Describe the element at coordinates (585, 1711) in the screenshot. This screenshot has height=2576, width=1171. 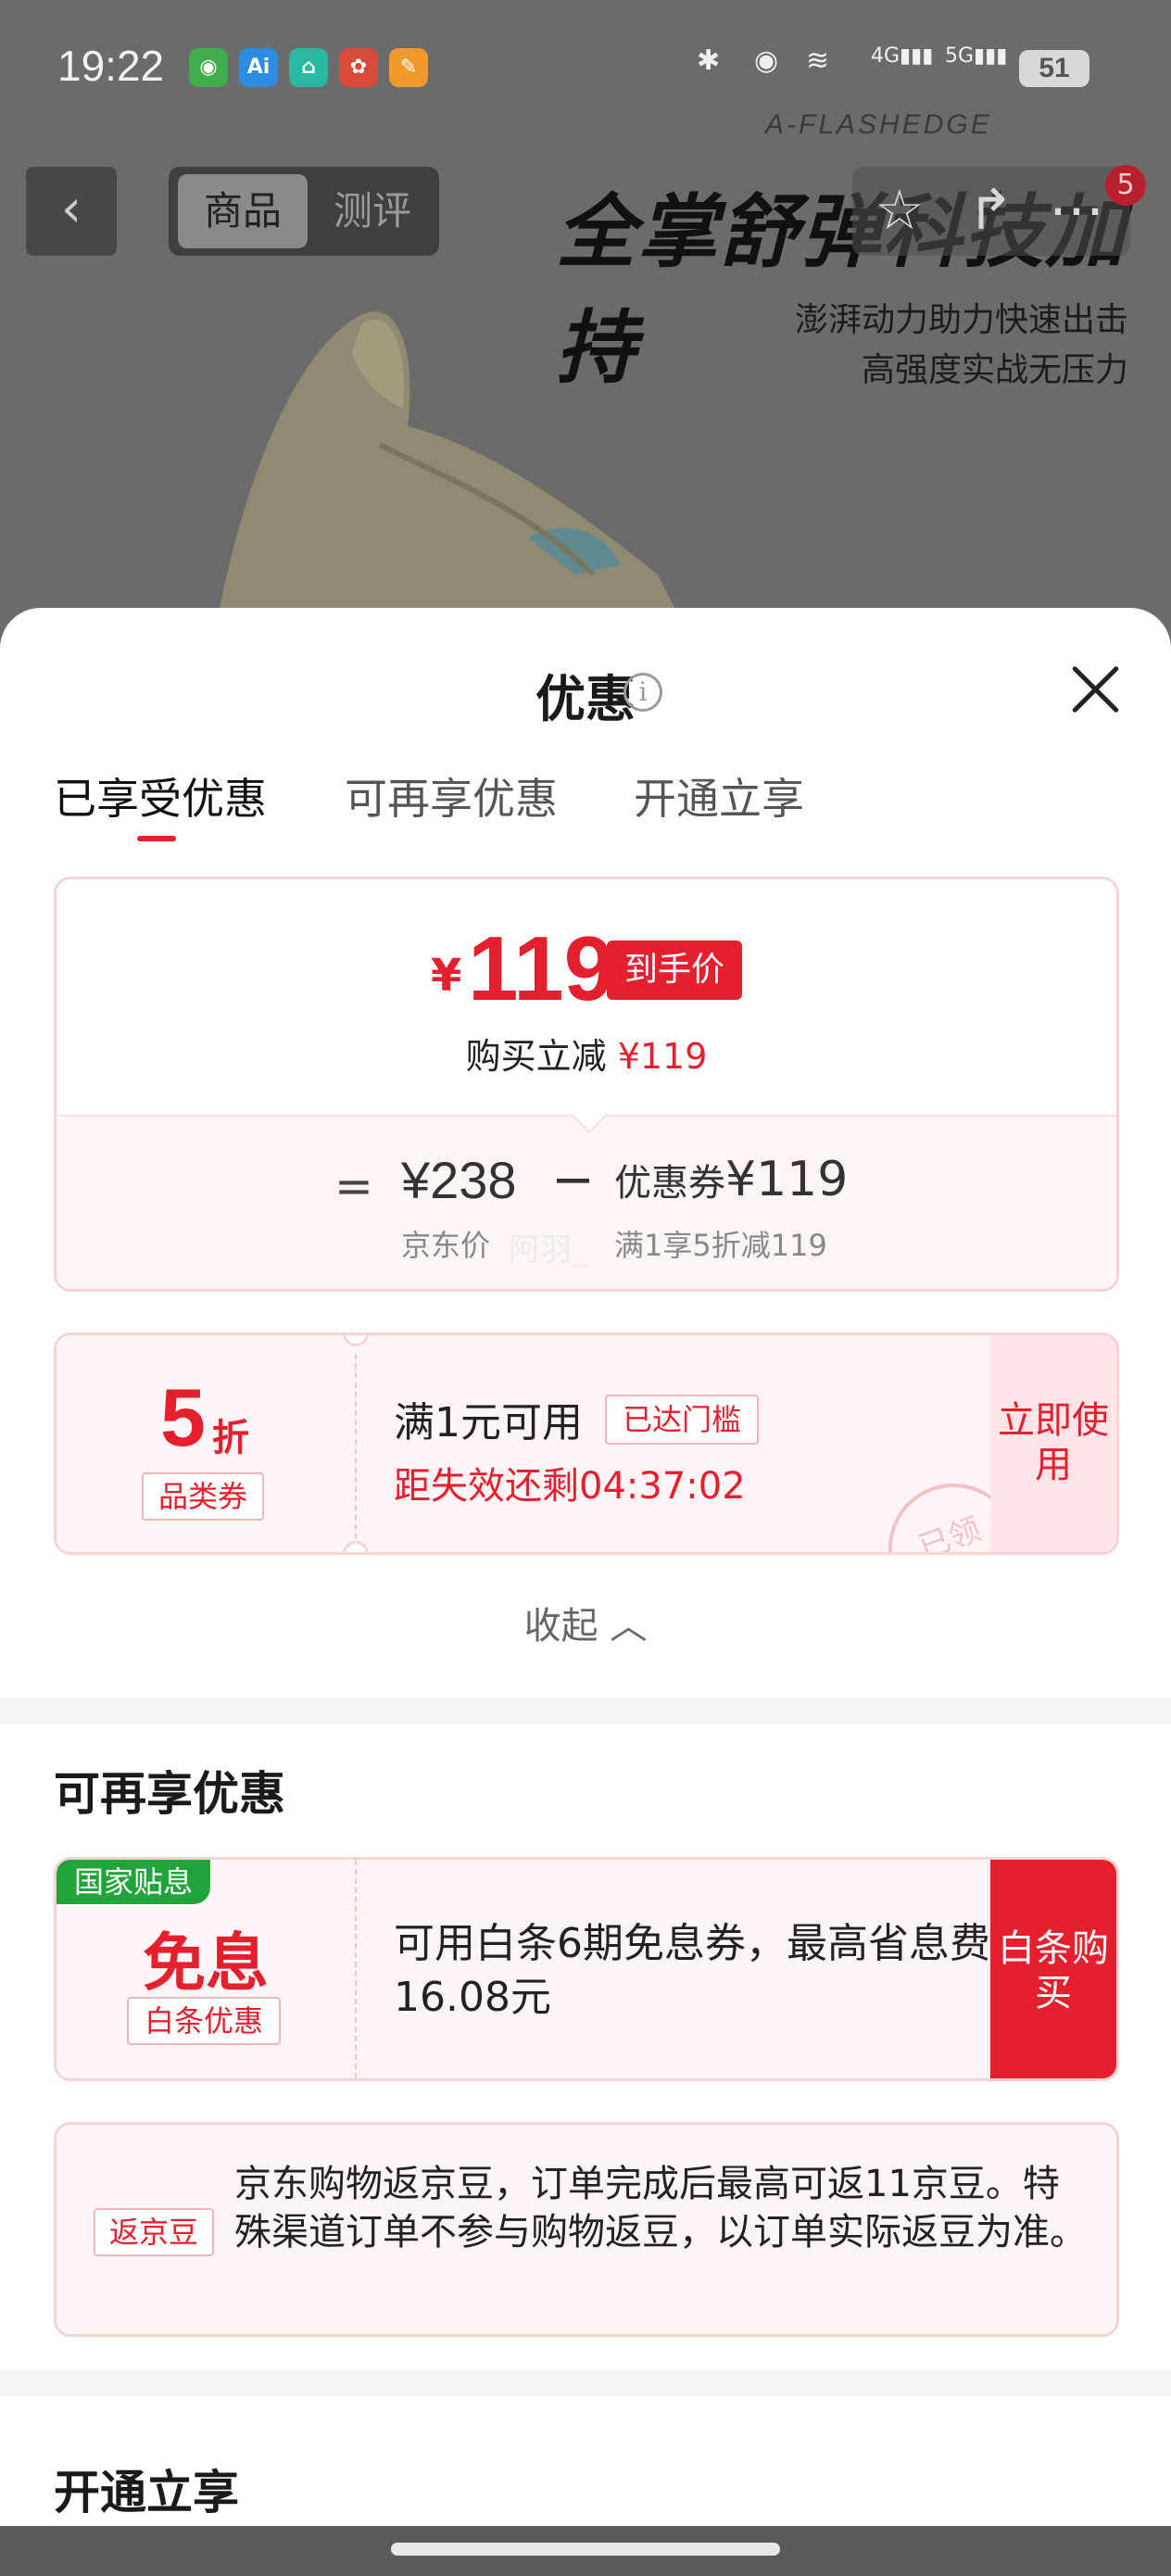
I see `section-separator` at that location.